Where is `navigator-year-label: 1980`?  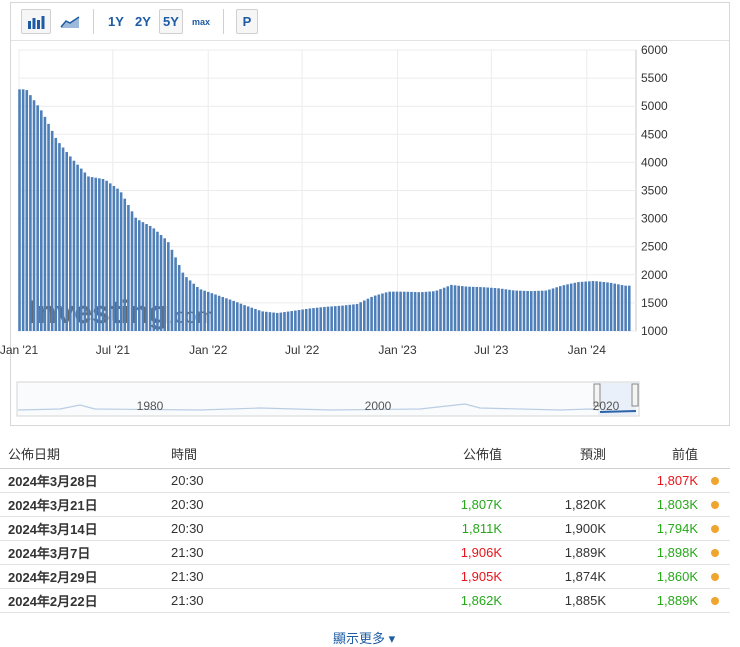 navigator-year-label: 1980 is located at coordinates (150, 406).